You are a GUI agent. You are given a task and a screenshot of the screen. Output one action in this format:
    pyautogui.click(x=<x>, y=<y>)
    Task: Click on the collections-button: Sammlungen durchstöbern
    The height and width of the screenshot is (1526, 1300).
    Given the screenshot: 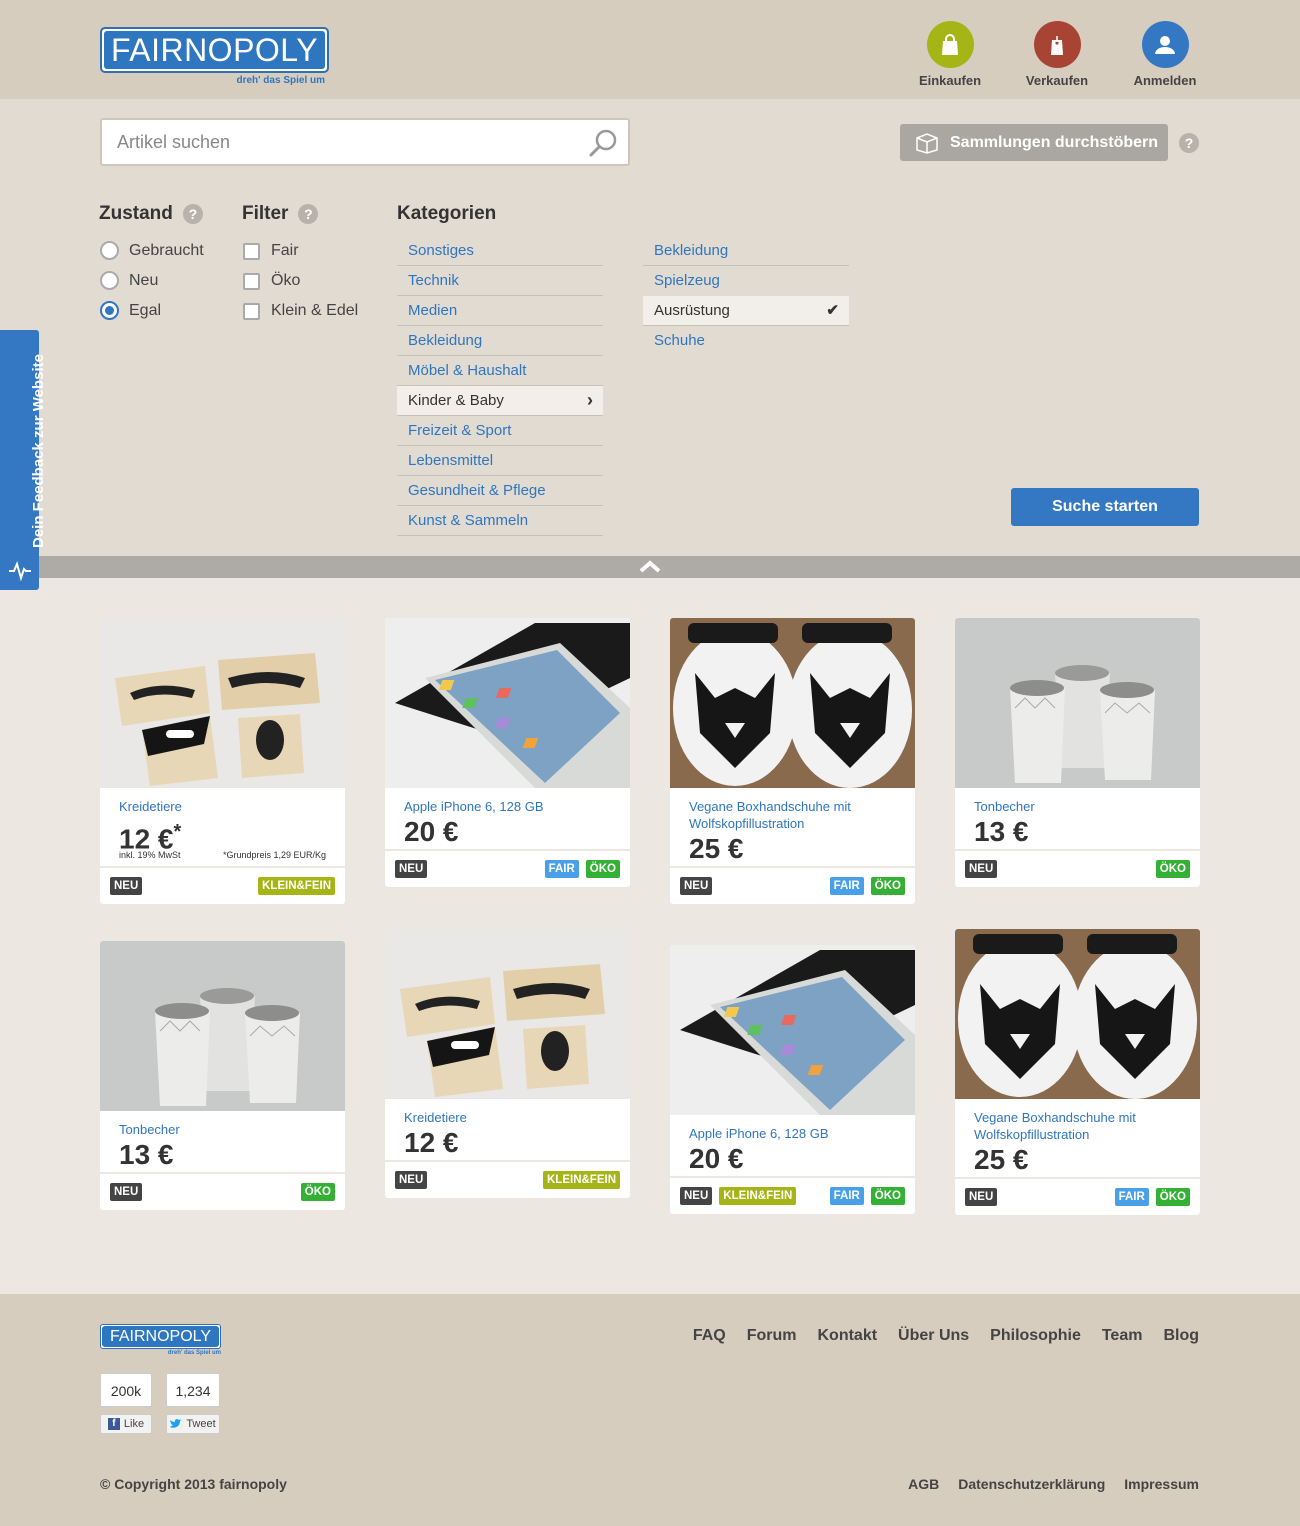 What is the action you would take?
    pyautogui.click(x=1034, y=142)
    